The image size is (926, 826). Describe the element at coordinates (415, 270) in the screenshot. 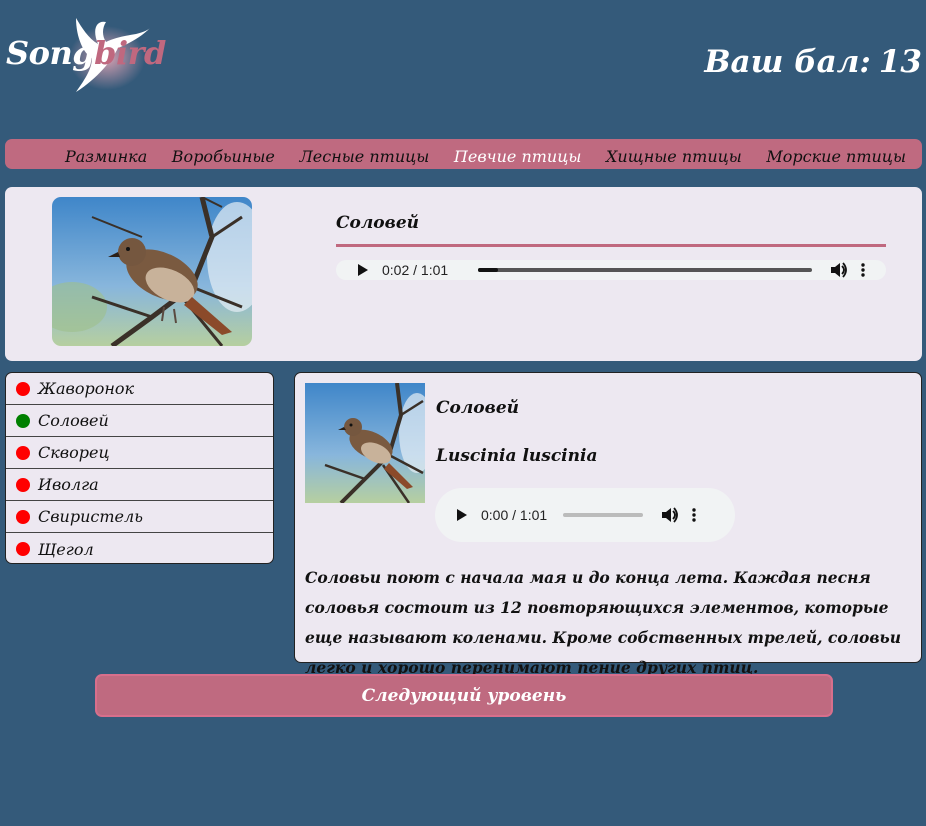

I see `audio-time: 0:02 / 1:01` at that location.